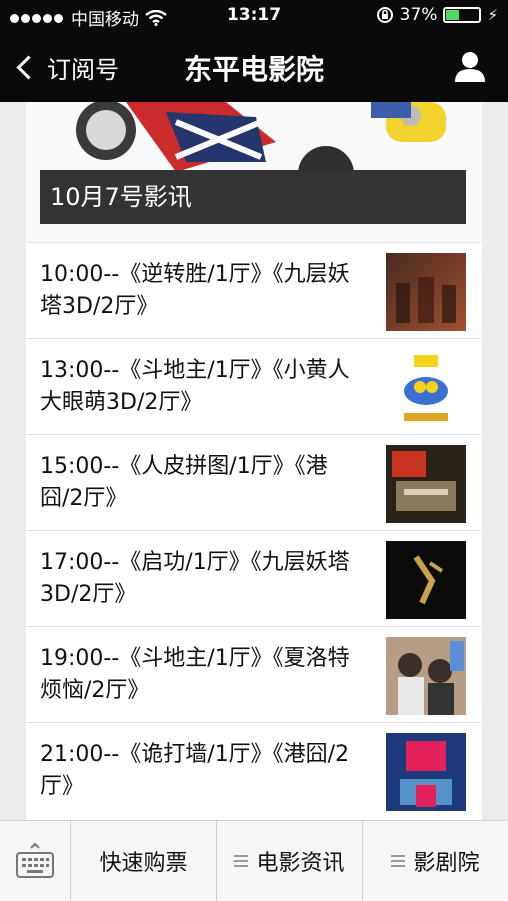  I want to click on showtime-text: 10:00--《逆转胜/1厅》《九层妖塔3D/2厅》, so click(195, 290).